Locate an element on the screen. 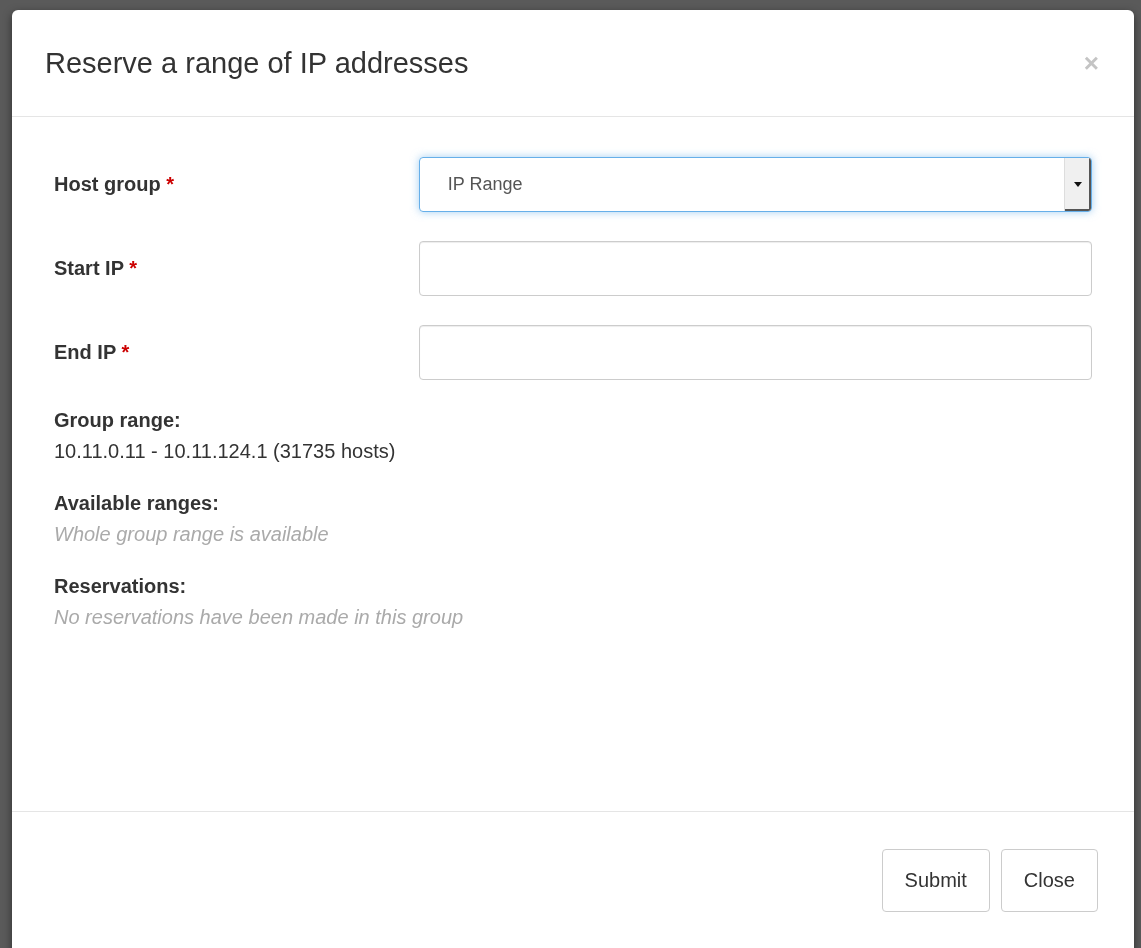 The image size is (1141, 948). field-label: Host group * is located at coordinates (114, 184).